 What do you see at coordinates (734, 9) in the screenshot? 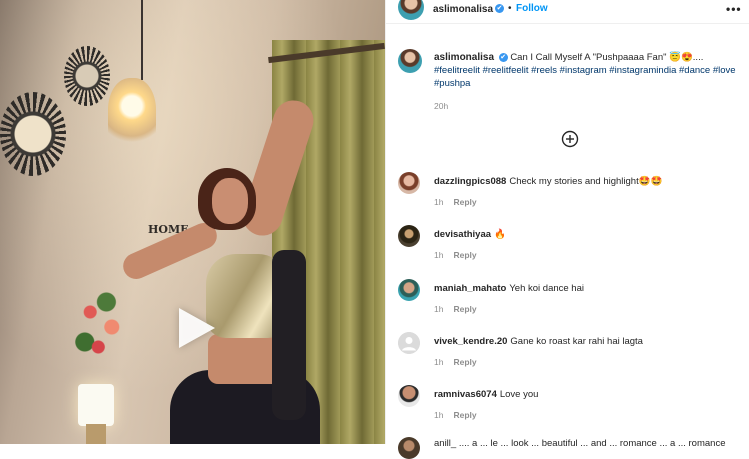
I see `more-options-icon: •••` at bounding box center [734, 9].